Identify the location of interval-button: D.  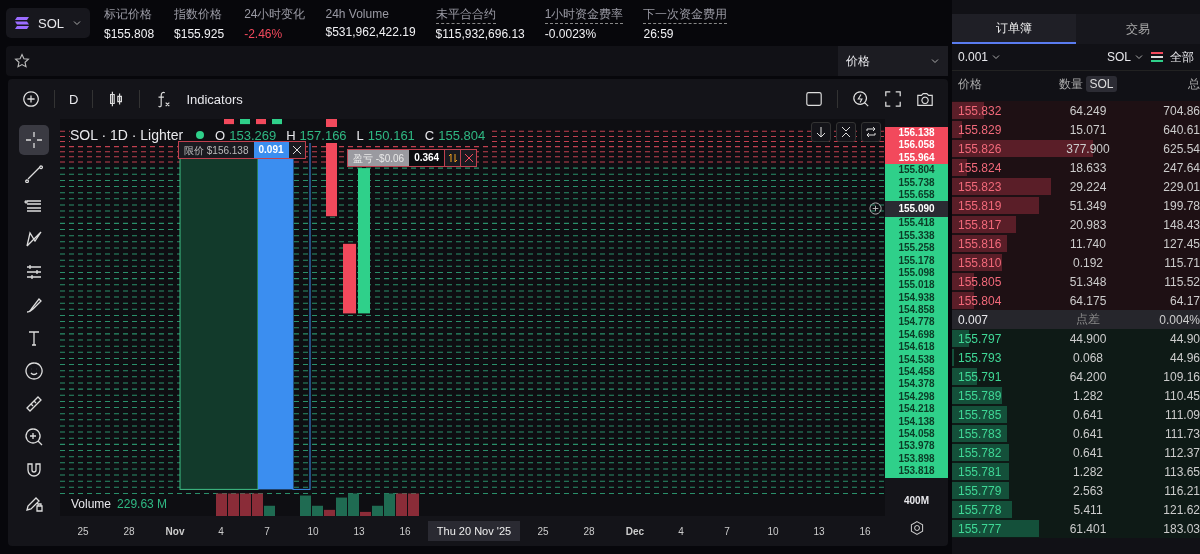
(74, 99).